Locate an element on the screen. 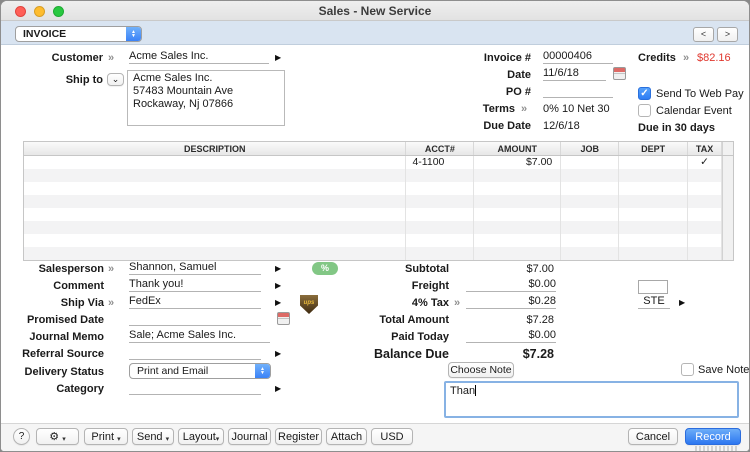 The image size is (750, 452). text-cursor is located at coordinates (476, 390).